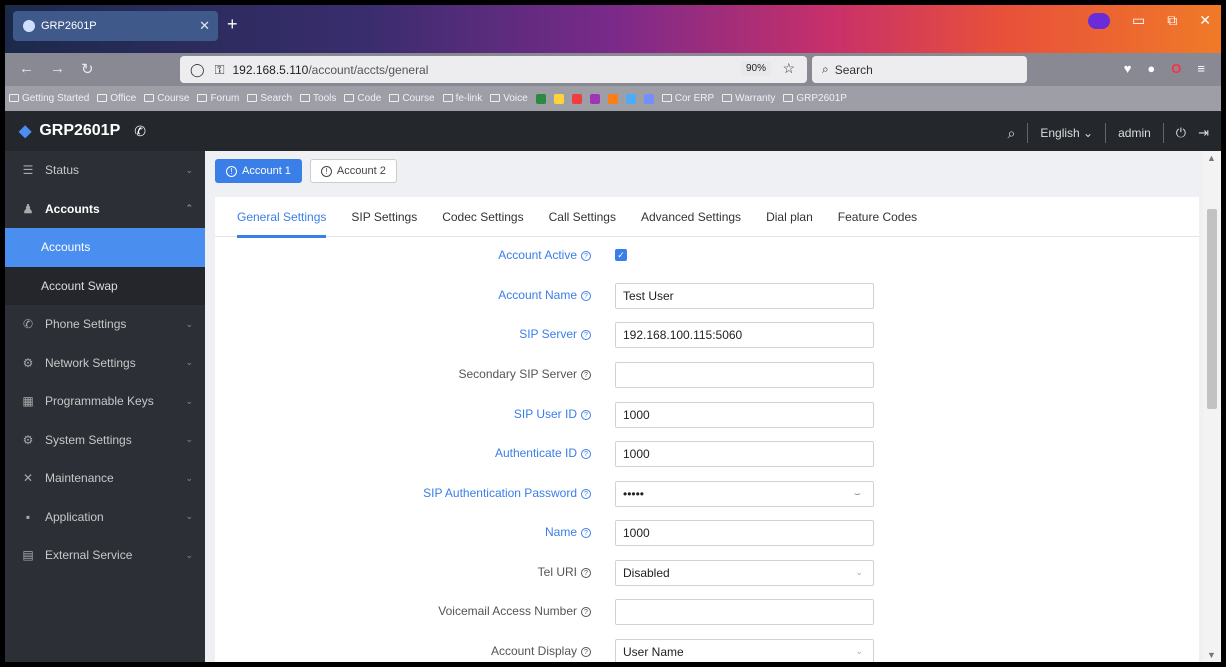 This screenshot has height=667, width=1226. I want to click on tab-codec-settings: Codec Settings, so click(482, 217).